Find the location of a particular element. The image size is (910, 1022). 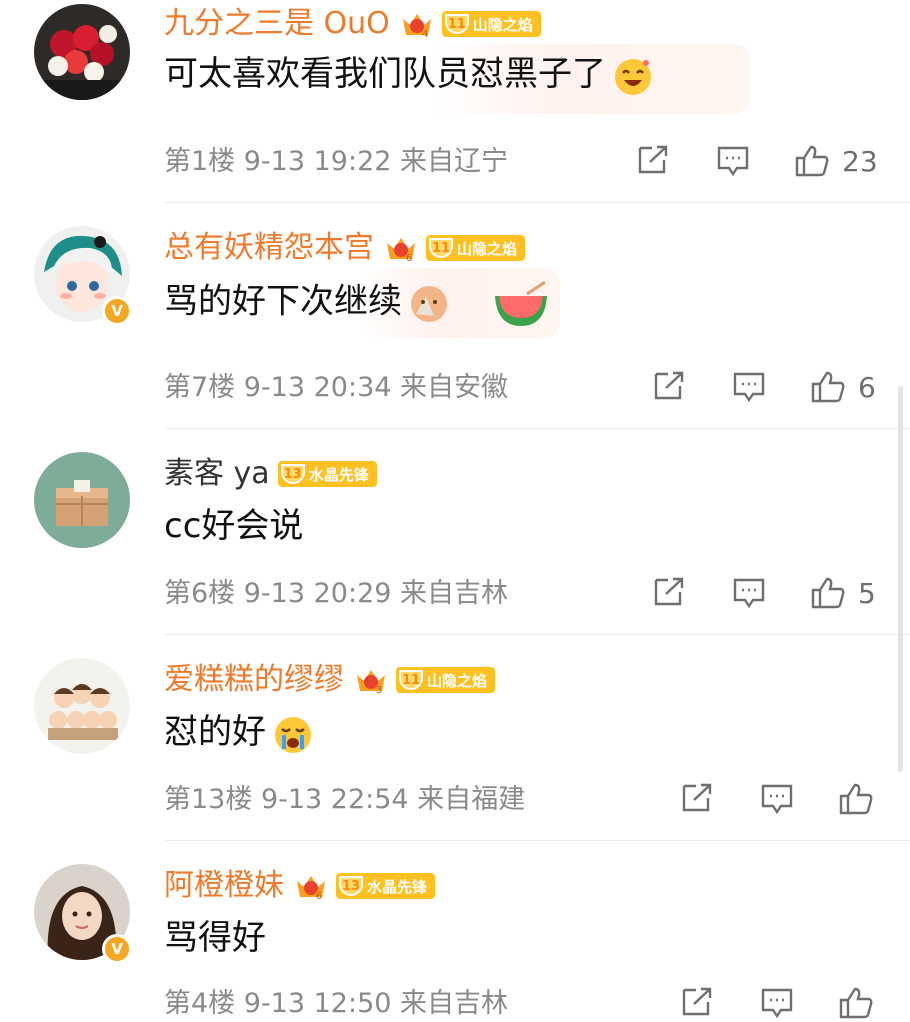

comment-meta: 第6楼 9-13 20:29 来自吉林 is located at coordinates (336, 593).